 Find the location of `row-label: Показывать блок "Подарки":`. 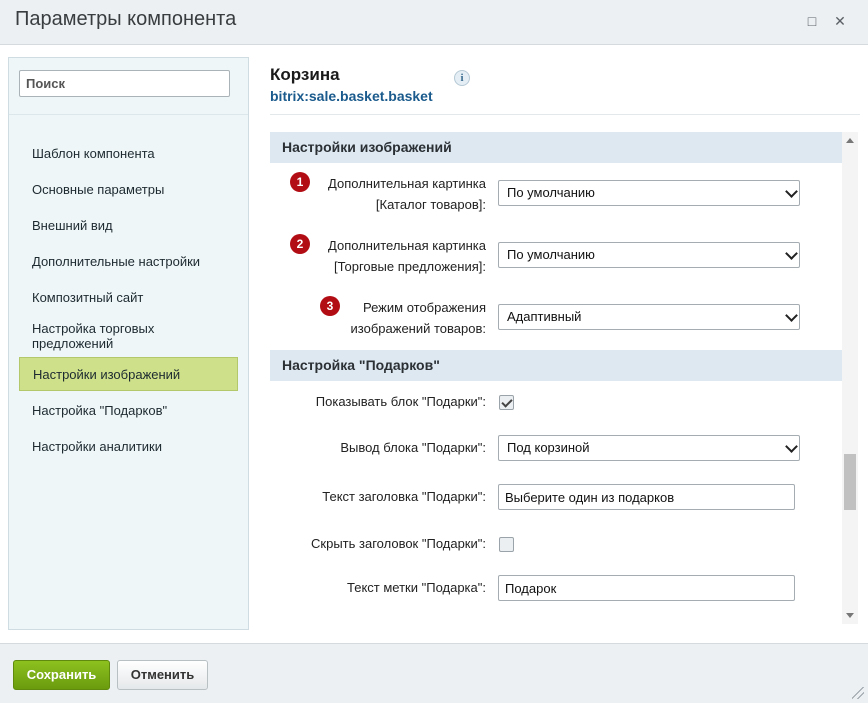

row-label: Показывать блок "Подарки": is located at coordinates (400, 401).